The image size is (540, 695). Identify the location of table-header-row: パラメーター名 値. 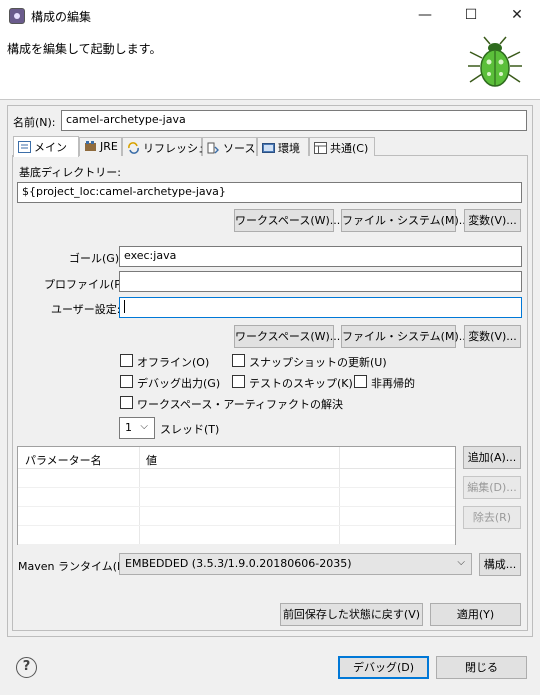
(236, 458).